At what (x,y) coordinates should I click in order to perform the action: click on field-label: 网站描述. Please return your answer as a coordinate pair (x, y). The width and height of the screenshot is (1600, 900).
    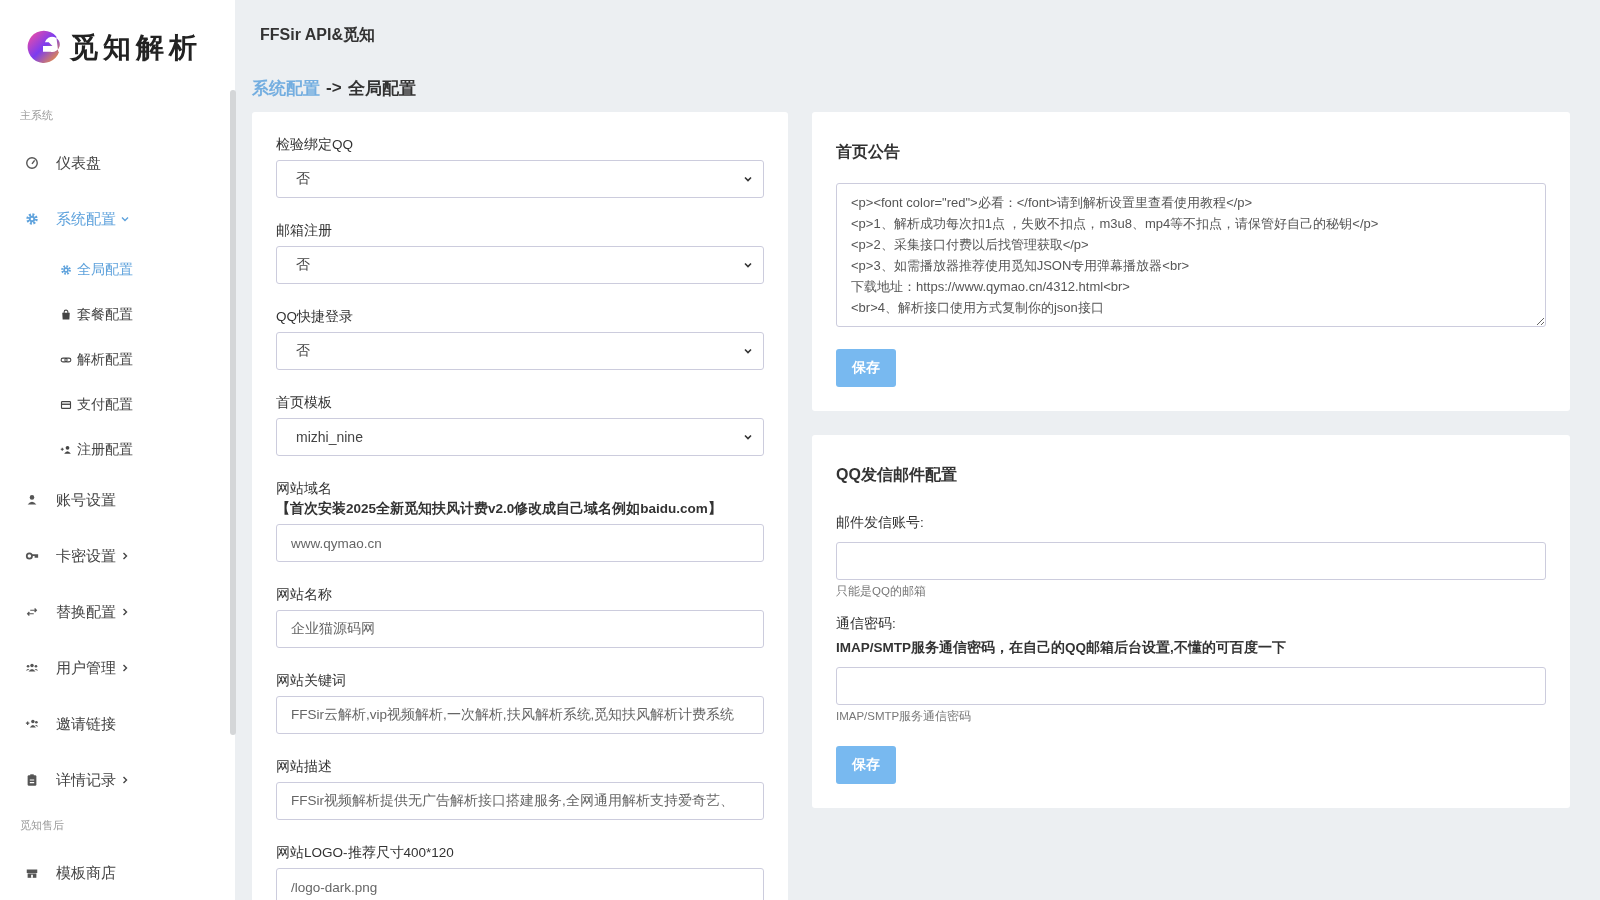
    Looking at the image, I should click on (304, 767).